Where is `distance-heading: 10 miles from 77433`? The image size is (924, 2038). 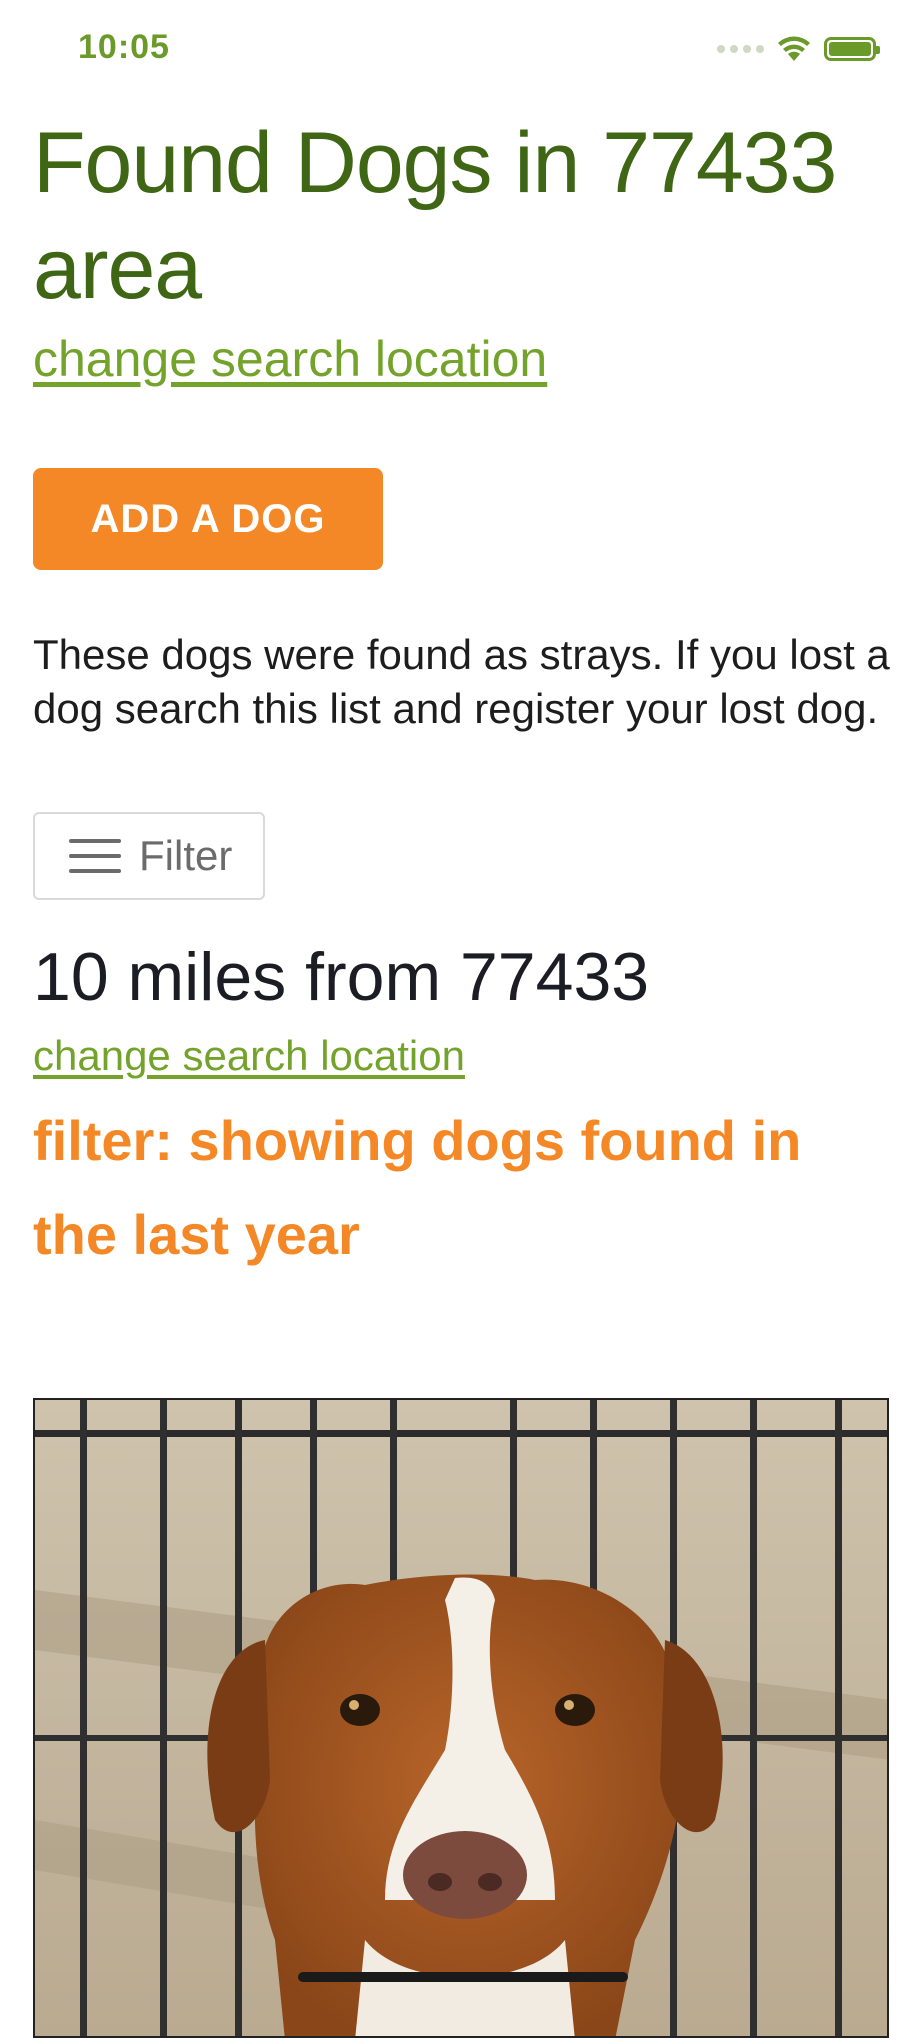 distance-heading: 10 miles from 77433 is located at coordinates (341, 977).